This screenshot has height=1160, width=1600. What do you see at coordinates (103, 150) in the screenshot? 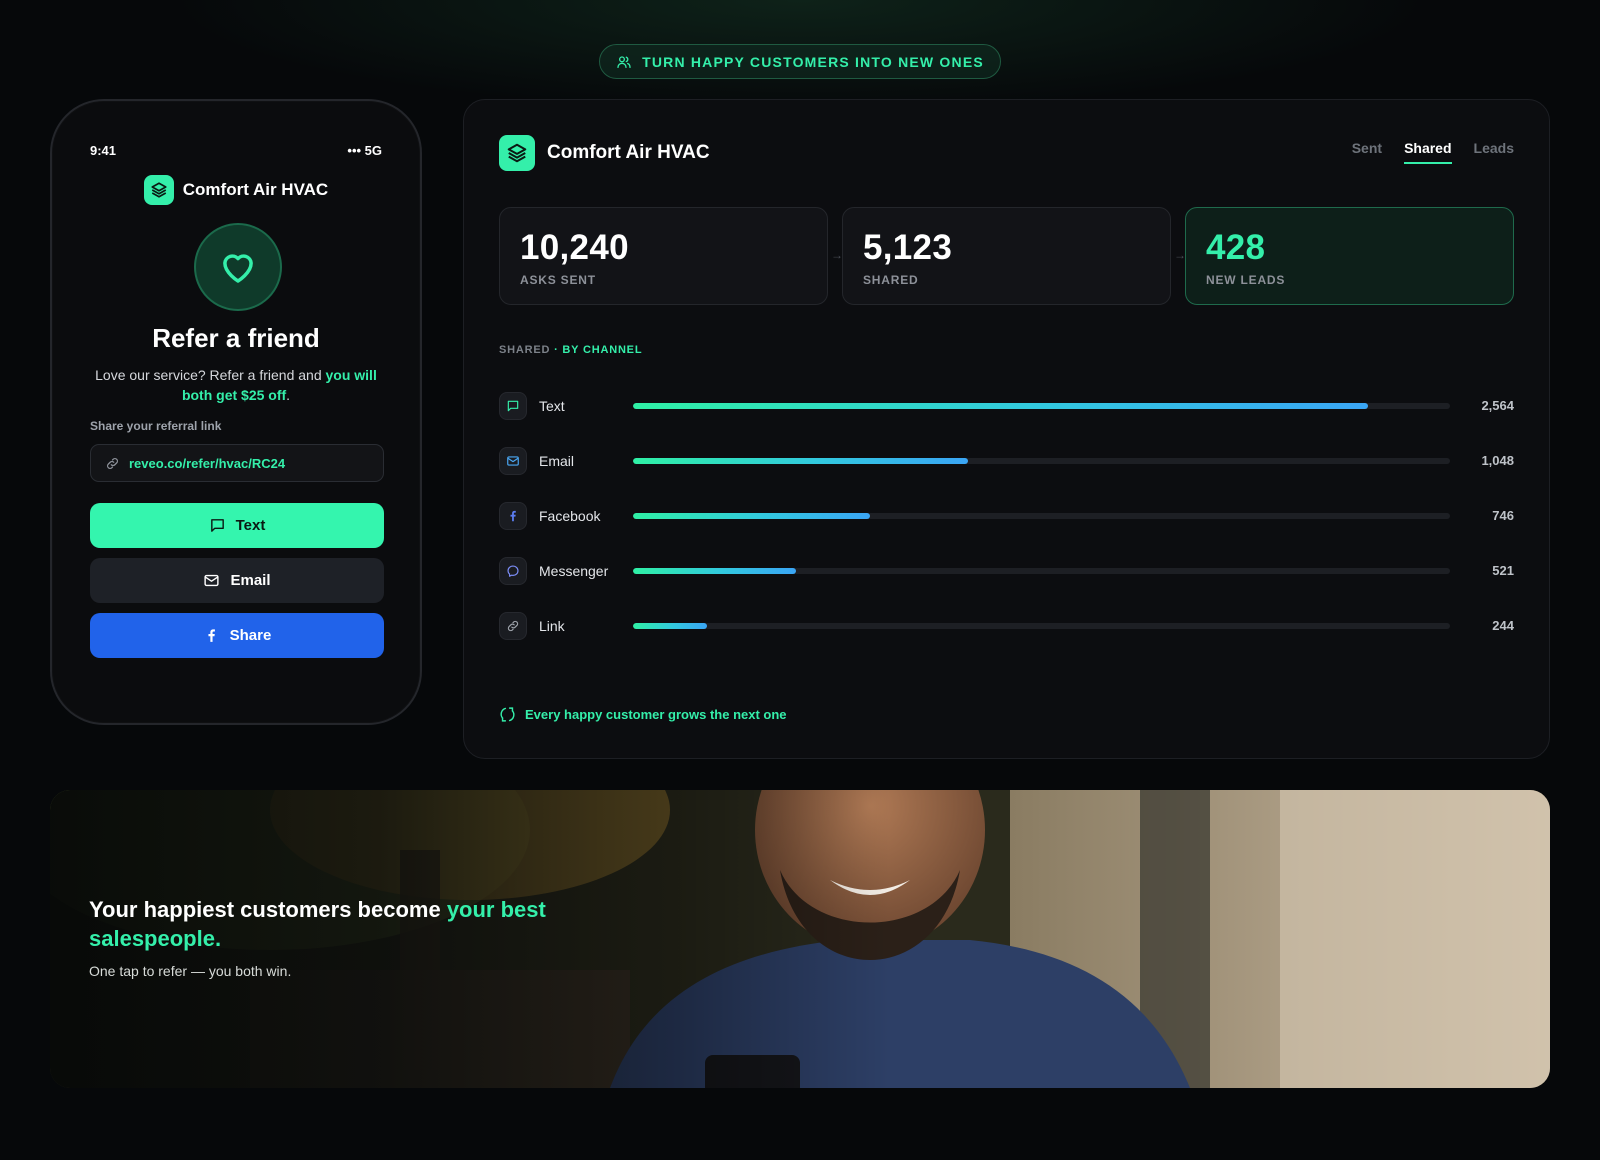
I see `status-time: 9:41` at bounding box center [103, 150].